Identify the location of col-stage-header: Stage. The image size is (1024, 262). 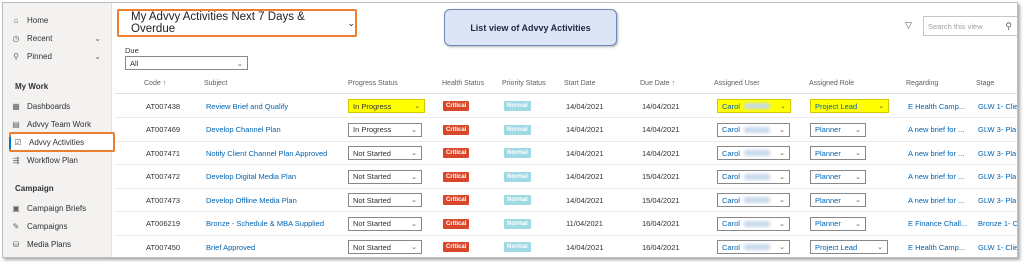
(985, 83).